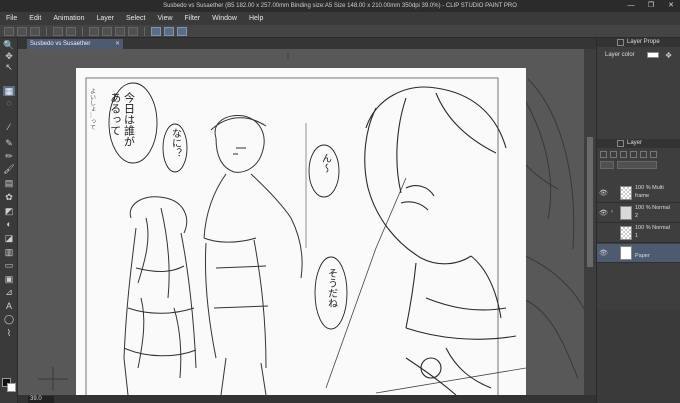 This screenshot has width=680, height=403. Describe the element at coordinates (590, 202) in the screenshot. I see `scrollbar-thumb` at that location.